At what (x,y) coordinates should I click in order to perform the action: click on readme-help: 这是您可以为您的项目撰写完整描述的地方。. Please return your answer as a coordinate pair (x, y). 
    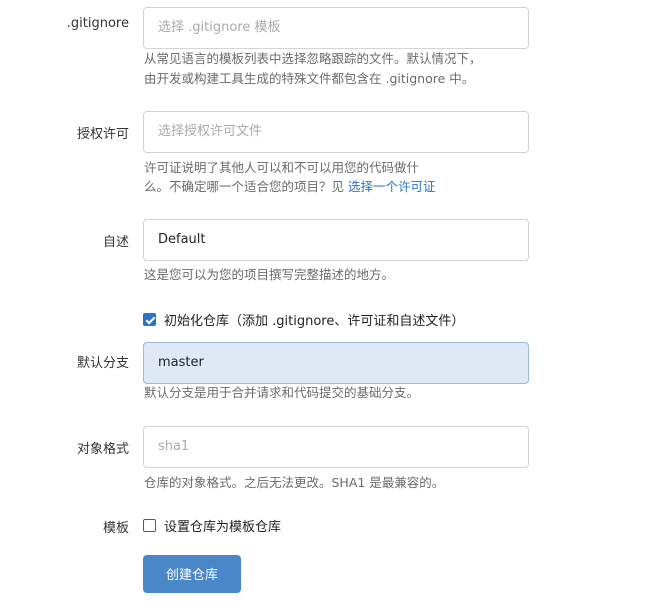
    Looking at the image, I should click on (269, 274).